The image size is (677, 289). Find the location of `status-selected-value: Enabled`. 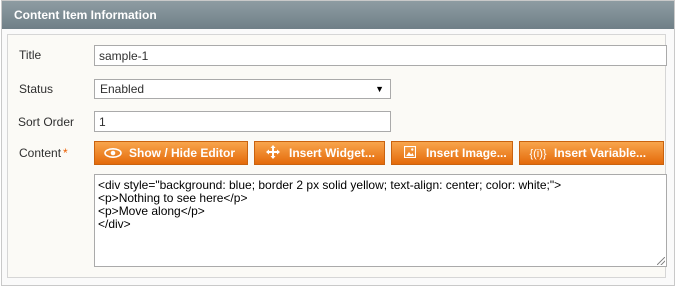

status-selected-value: Enabled is located at coordinates (122, 89).